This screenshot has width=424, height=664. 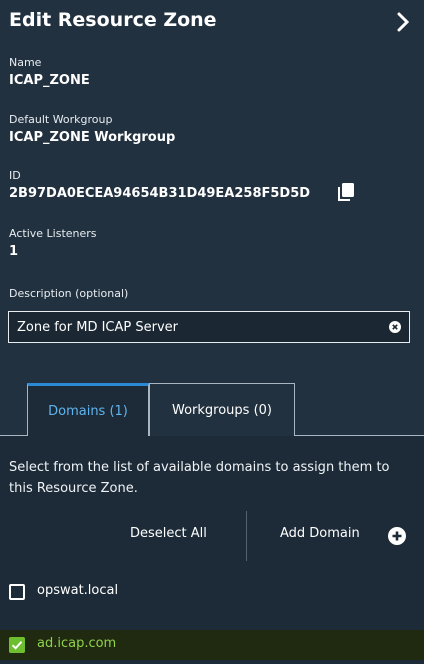 What do you see at coordinates (246, 536) in the screenshot?
I see `action-divider` at bounding box center [246, 536].